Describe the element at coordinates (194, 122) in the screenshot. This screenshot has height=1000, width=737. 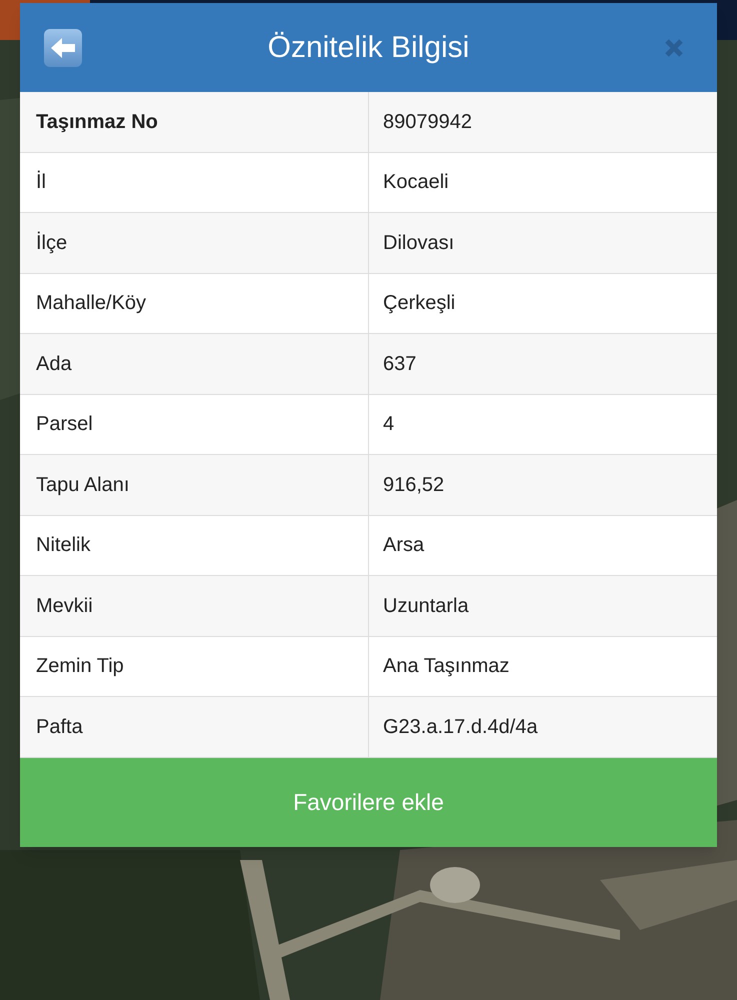
I see `table-cell: Taşınmaz No` at that location.